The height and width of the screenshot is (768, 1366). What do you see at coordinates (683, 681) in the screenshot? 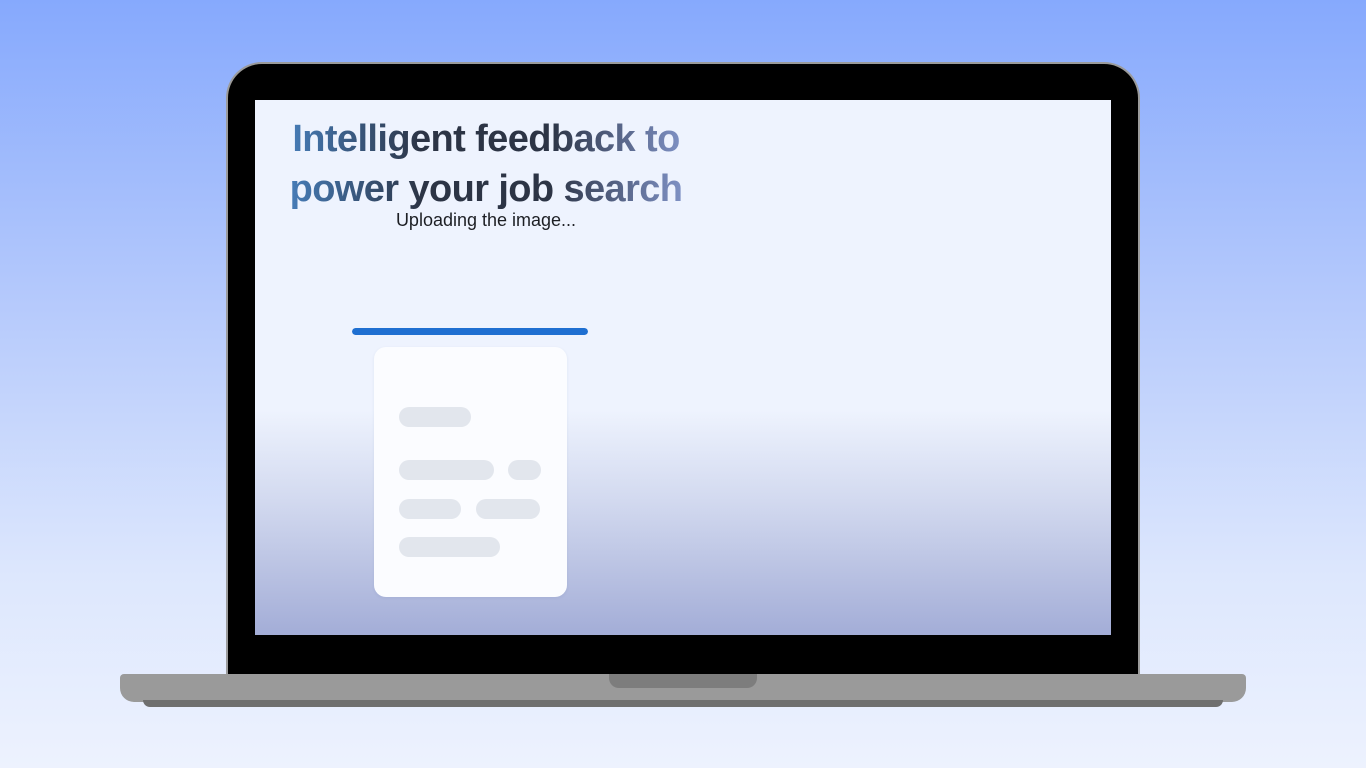
I see `laptop-notch` at bounding box center [683, 681].